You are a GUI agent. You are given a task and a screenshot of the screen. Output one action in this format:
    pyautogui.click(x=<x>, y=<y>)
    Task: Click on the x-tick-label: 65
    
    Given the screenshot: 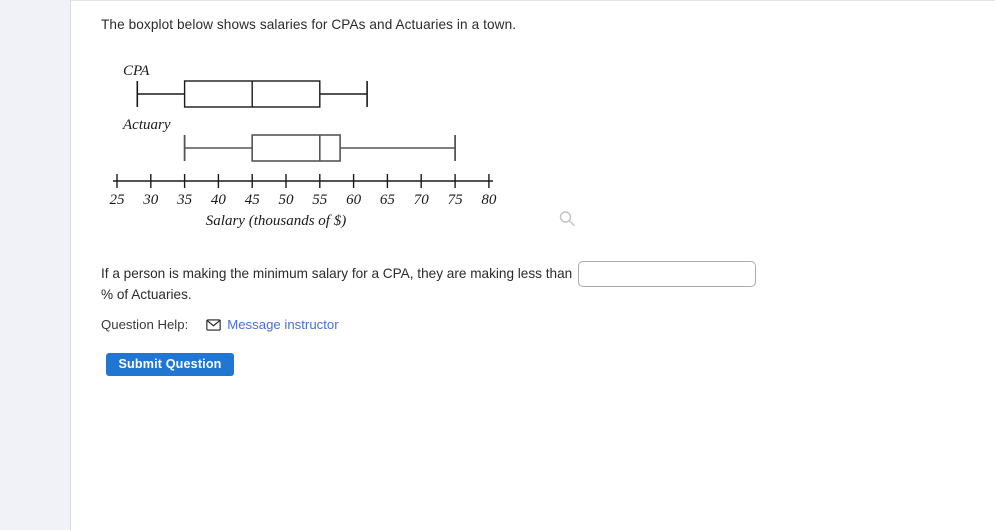 What is the action you would take?
    pyautogui.click(x=388, y=200)
    